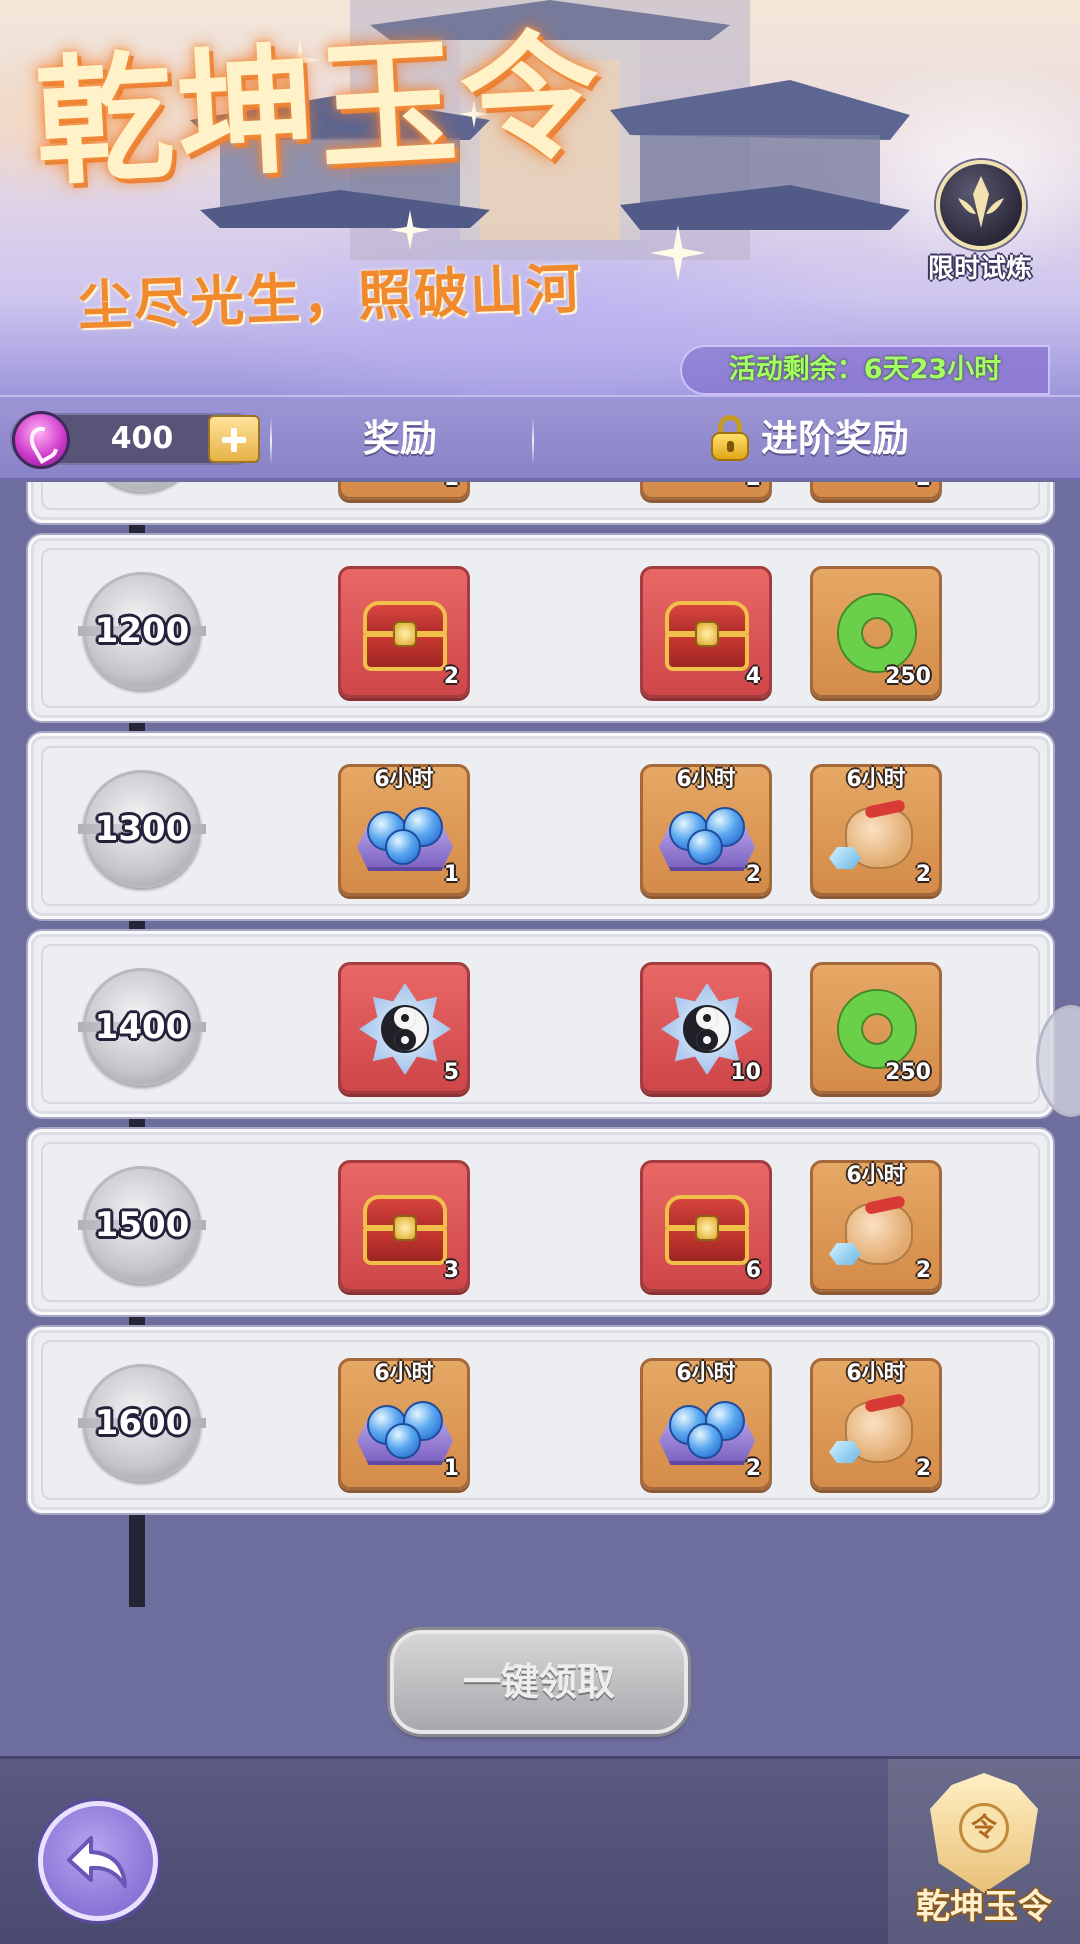 This screenshot has height=1944, width=1080. I want to click on claim-all-button: 一键领取, so click(539, 1682).